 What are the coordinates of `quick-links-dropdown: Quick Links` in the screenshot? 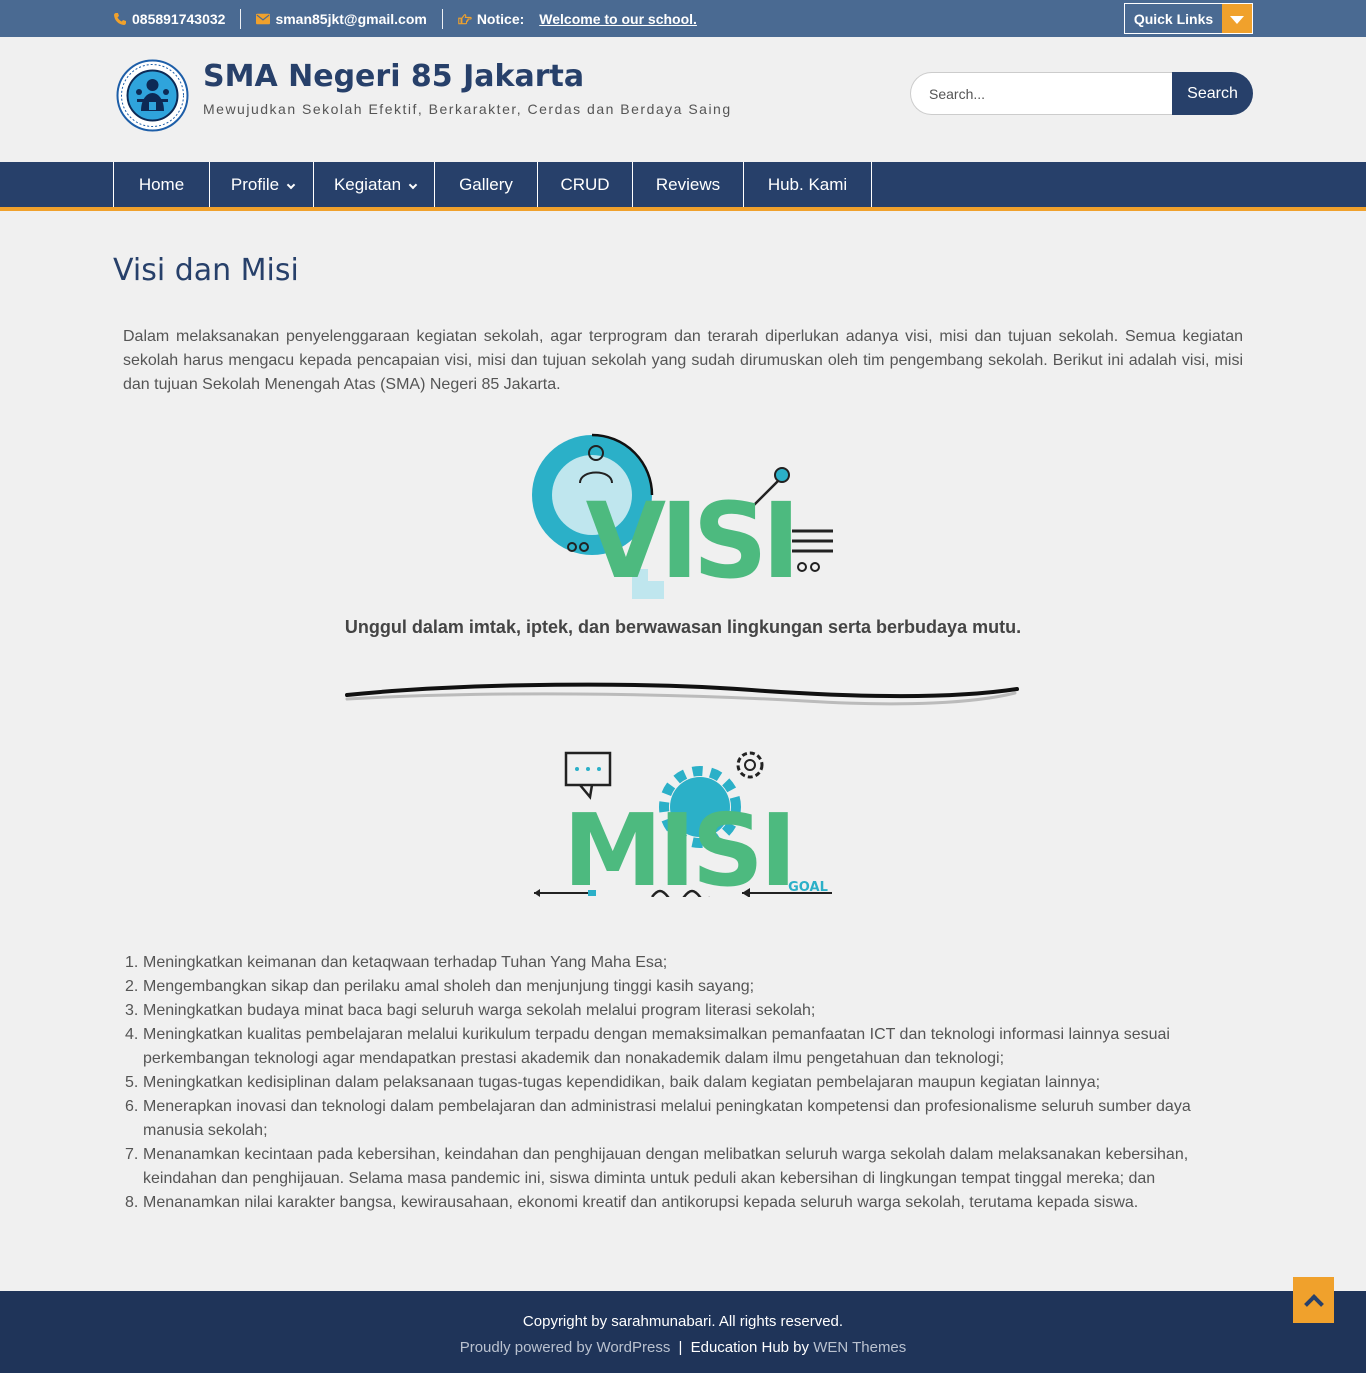 It's located at (1188, 18).